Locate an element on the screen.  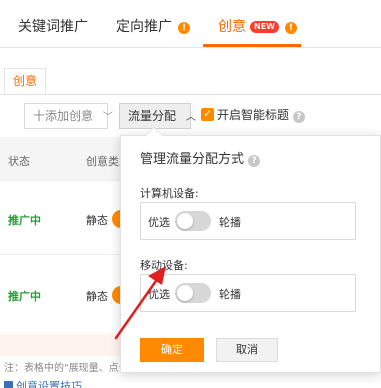
creative-tips-link: 创意设置技巧 is located at coordinates (43, 383).